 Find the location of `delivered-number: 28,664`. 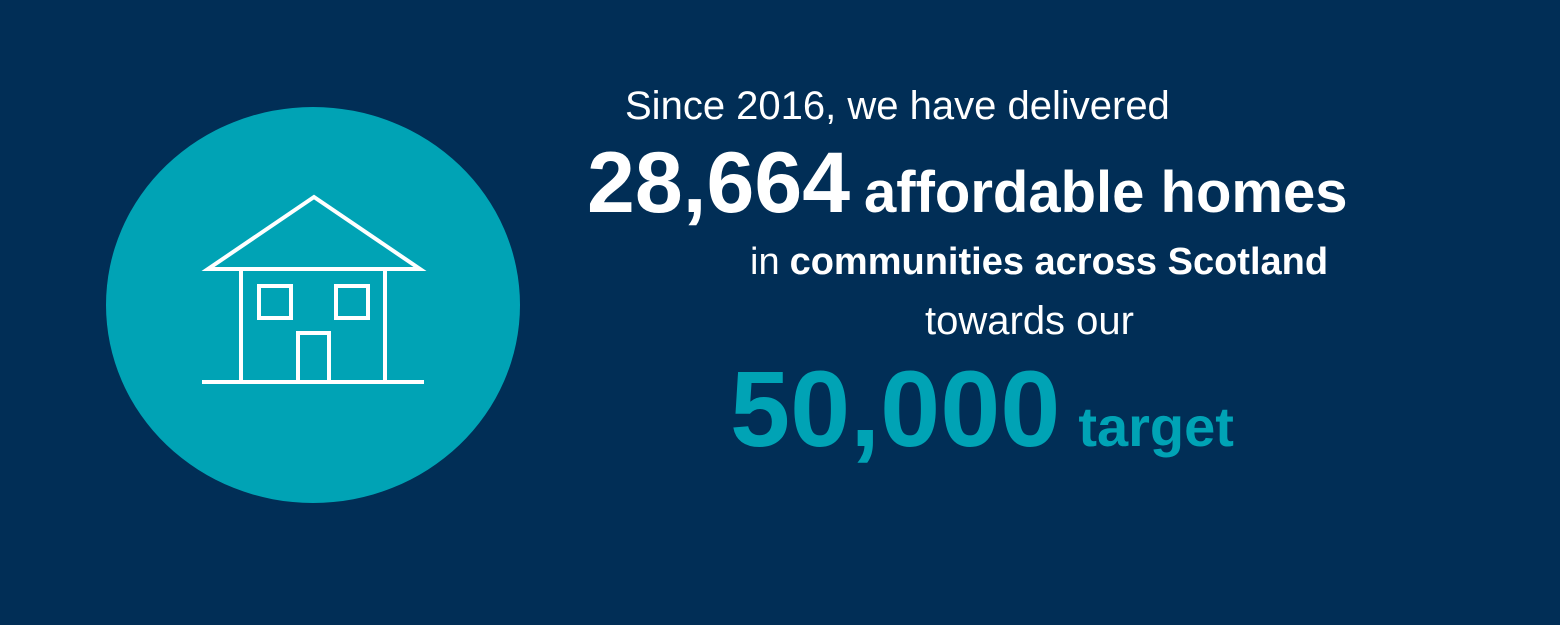

delivered-number: 28,664 is located at coordinates (719, 183).